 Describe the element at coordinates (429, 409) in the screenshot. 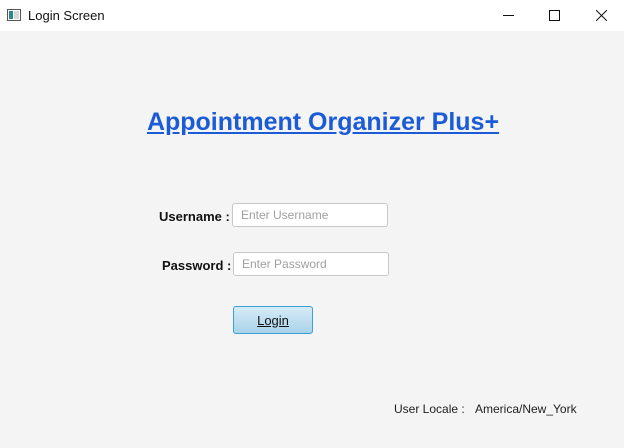

I see `user-locale-label: User Locale :` at that location.